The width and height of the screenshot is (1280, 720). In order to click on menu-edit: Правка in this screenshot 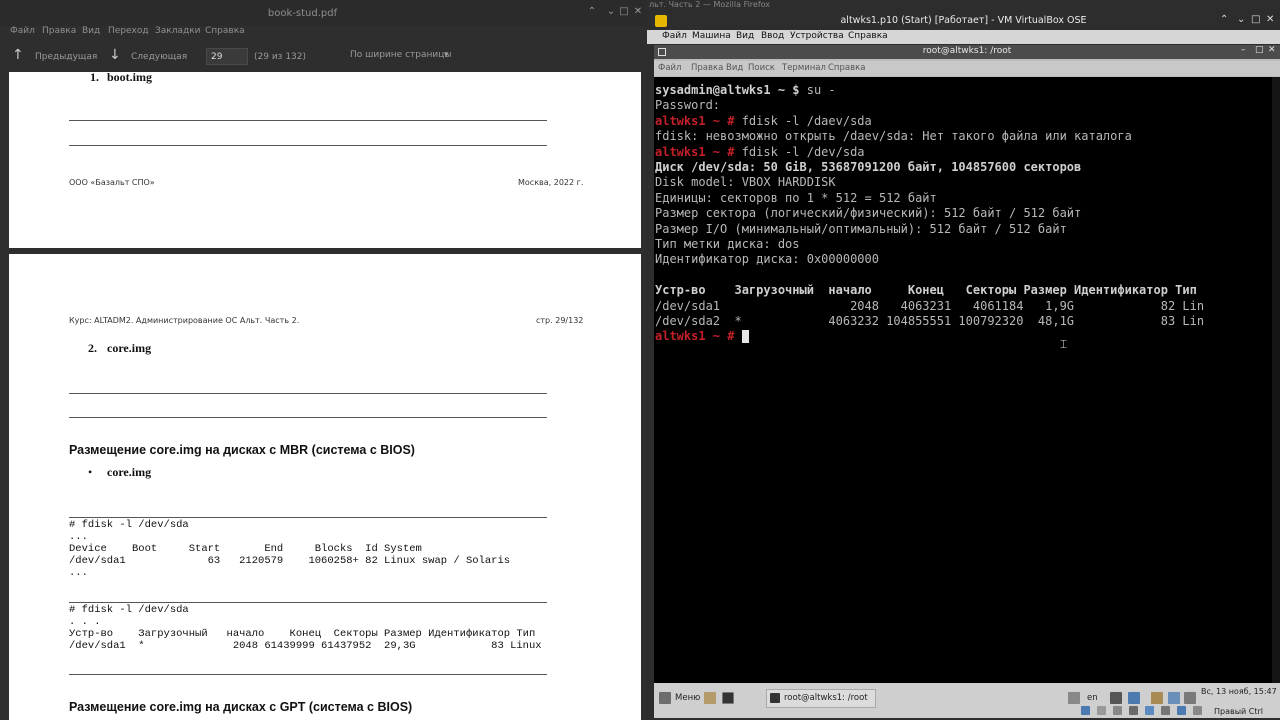, I will do `click(59, 31)`.